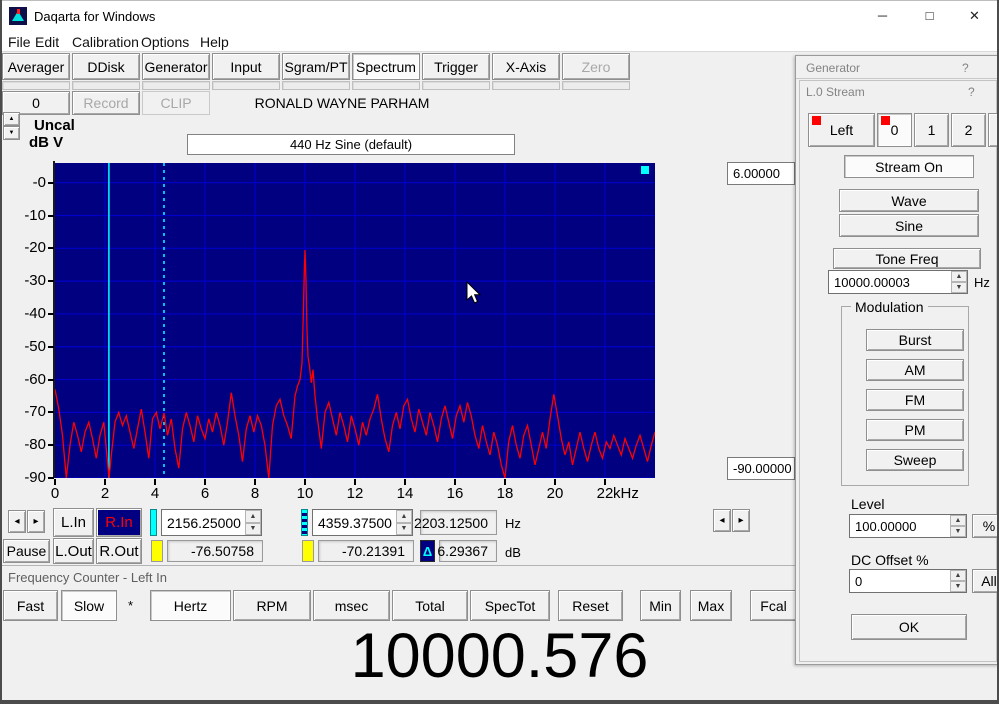 The width and height of the screenshot is (999, 704). I want to click on right-in-button: R.In, so click(119, 522).